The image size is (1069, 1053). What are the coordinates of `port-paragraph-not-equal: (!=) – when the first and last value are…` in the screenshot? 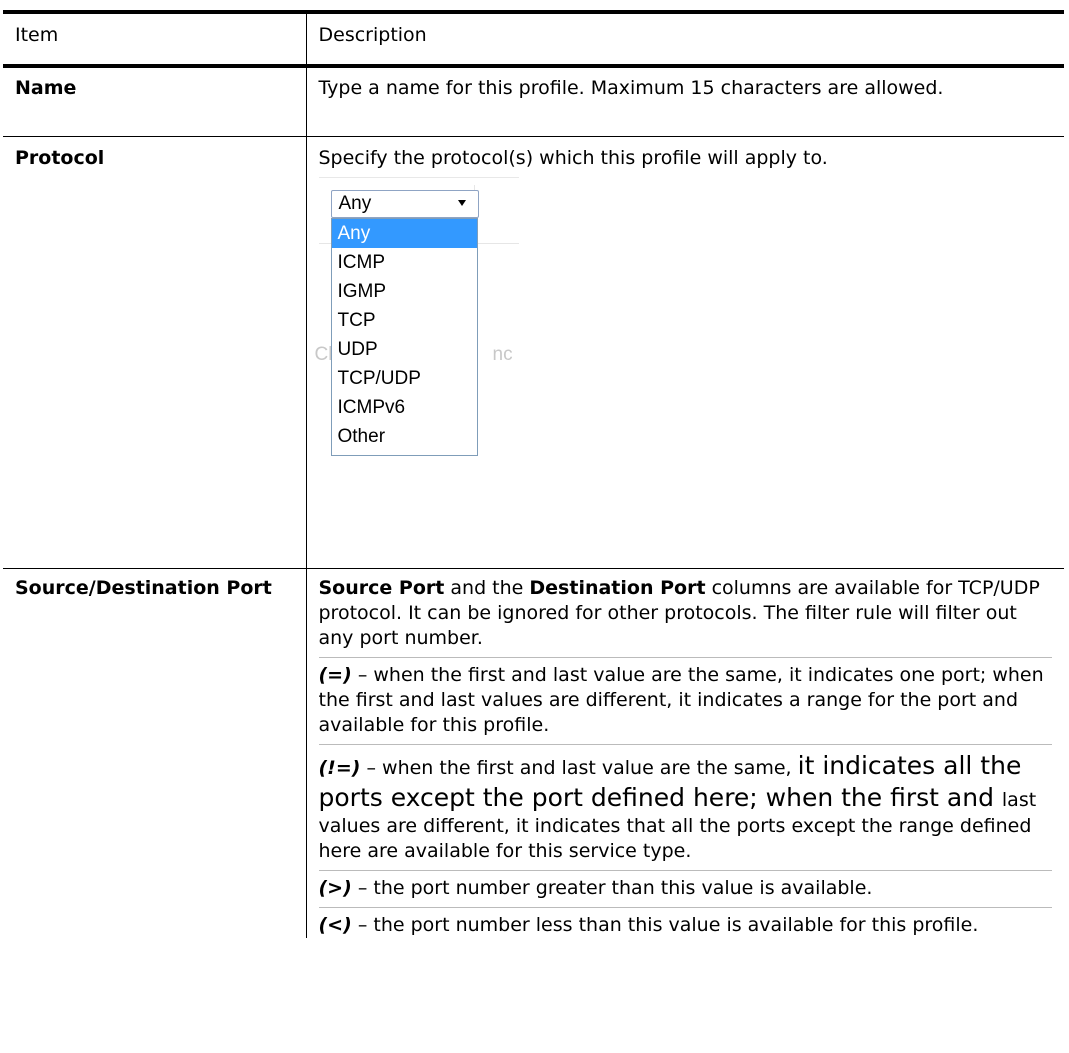 It's located at (686, 807).